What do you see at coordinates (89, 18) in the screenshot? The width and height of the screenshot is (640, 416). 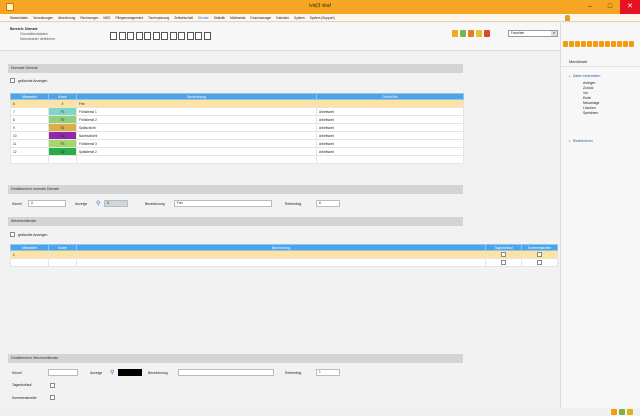 I see `menu-item: Rechnungen` at bounding box center [89, 18].